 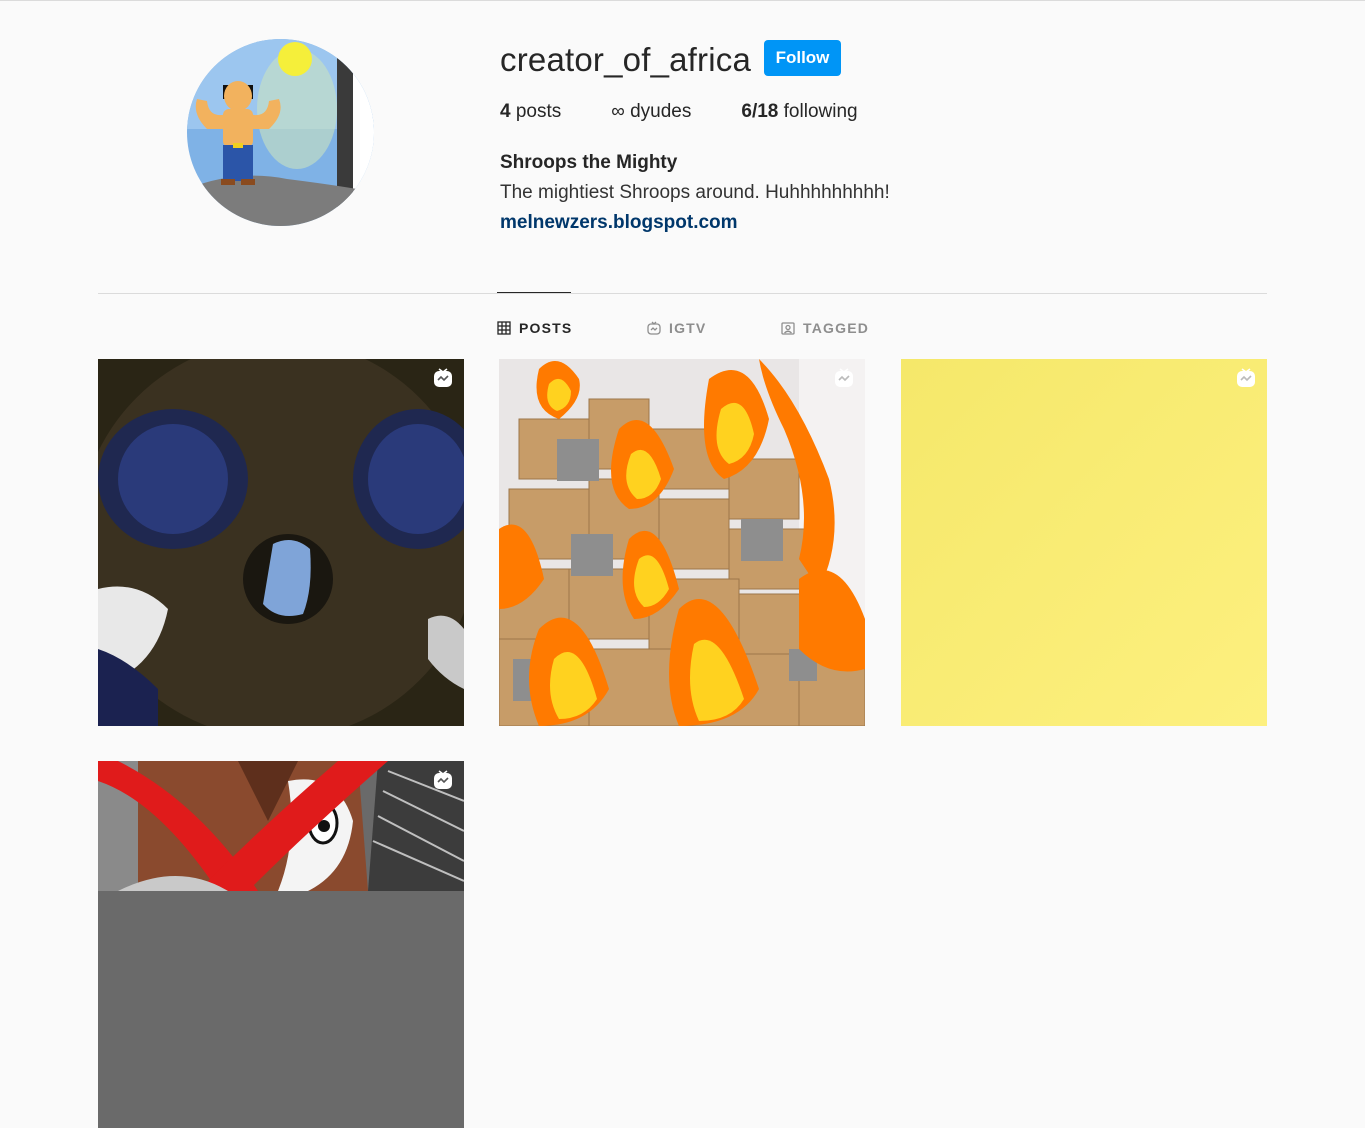 What do you see at coordinates (820, 111) in the screenshot?
I see `following-label: following` at bounding box center [820, 111].